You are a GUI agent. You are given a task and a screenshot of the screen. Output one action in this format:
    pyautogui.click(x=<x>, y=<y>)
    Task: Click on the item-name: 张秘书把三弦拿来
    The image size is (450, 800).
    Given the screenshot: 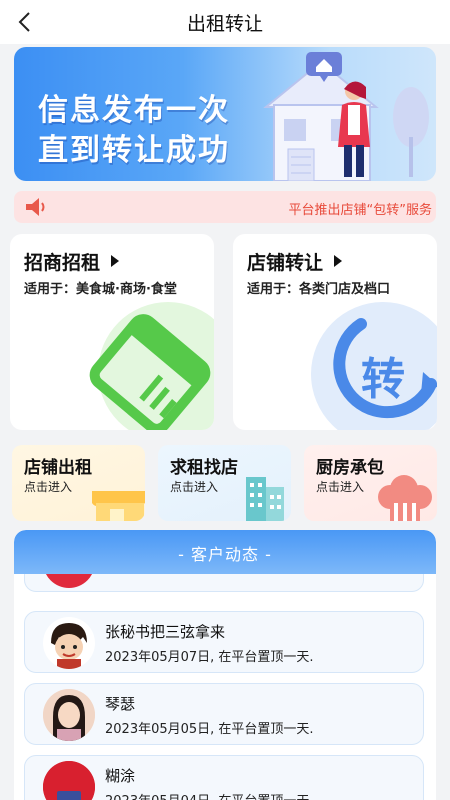 What is the action you would take?
    pyautogui.click(x=165, y=632)
    